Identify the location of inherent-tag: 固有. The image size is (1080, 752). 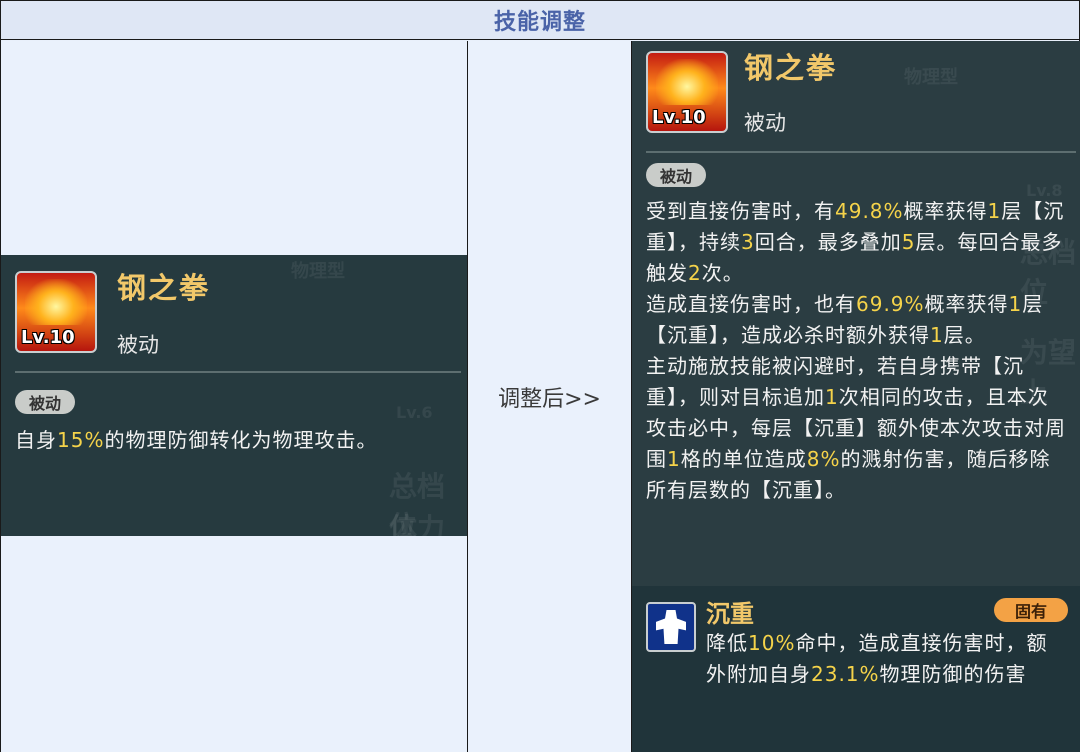
(1031, 610).